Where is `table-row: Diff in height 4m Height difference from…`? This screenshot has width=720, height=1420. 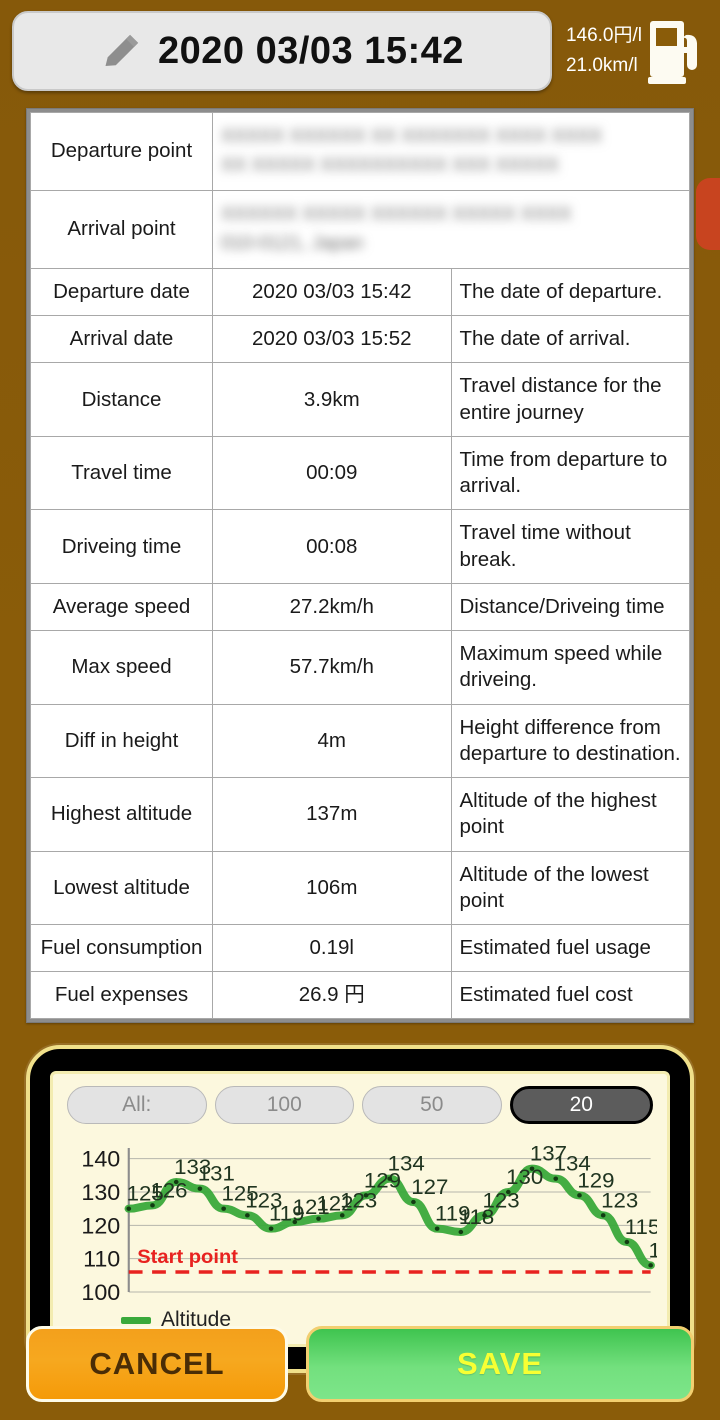
table-row: Diff in height 4m Height difference from… is located at coordinates (360, 741).